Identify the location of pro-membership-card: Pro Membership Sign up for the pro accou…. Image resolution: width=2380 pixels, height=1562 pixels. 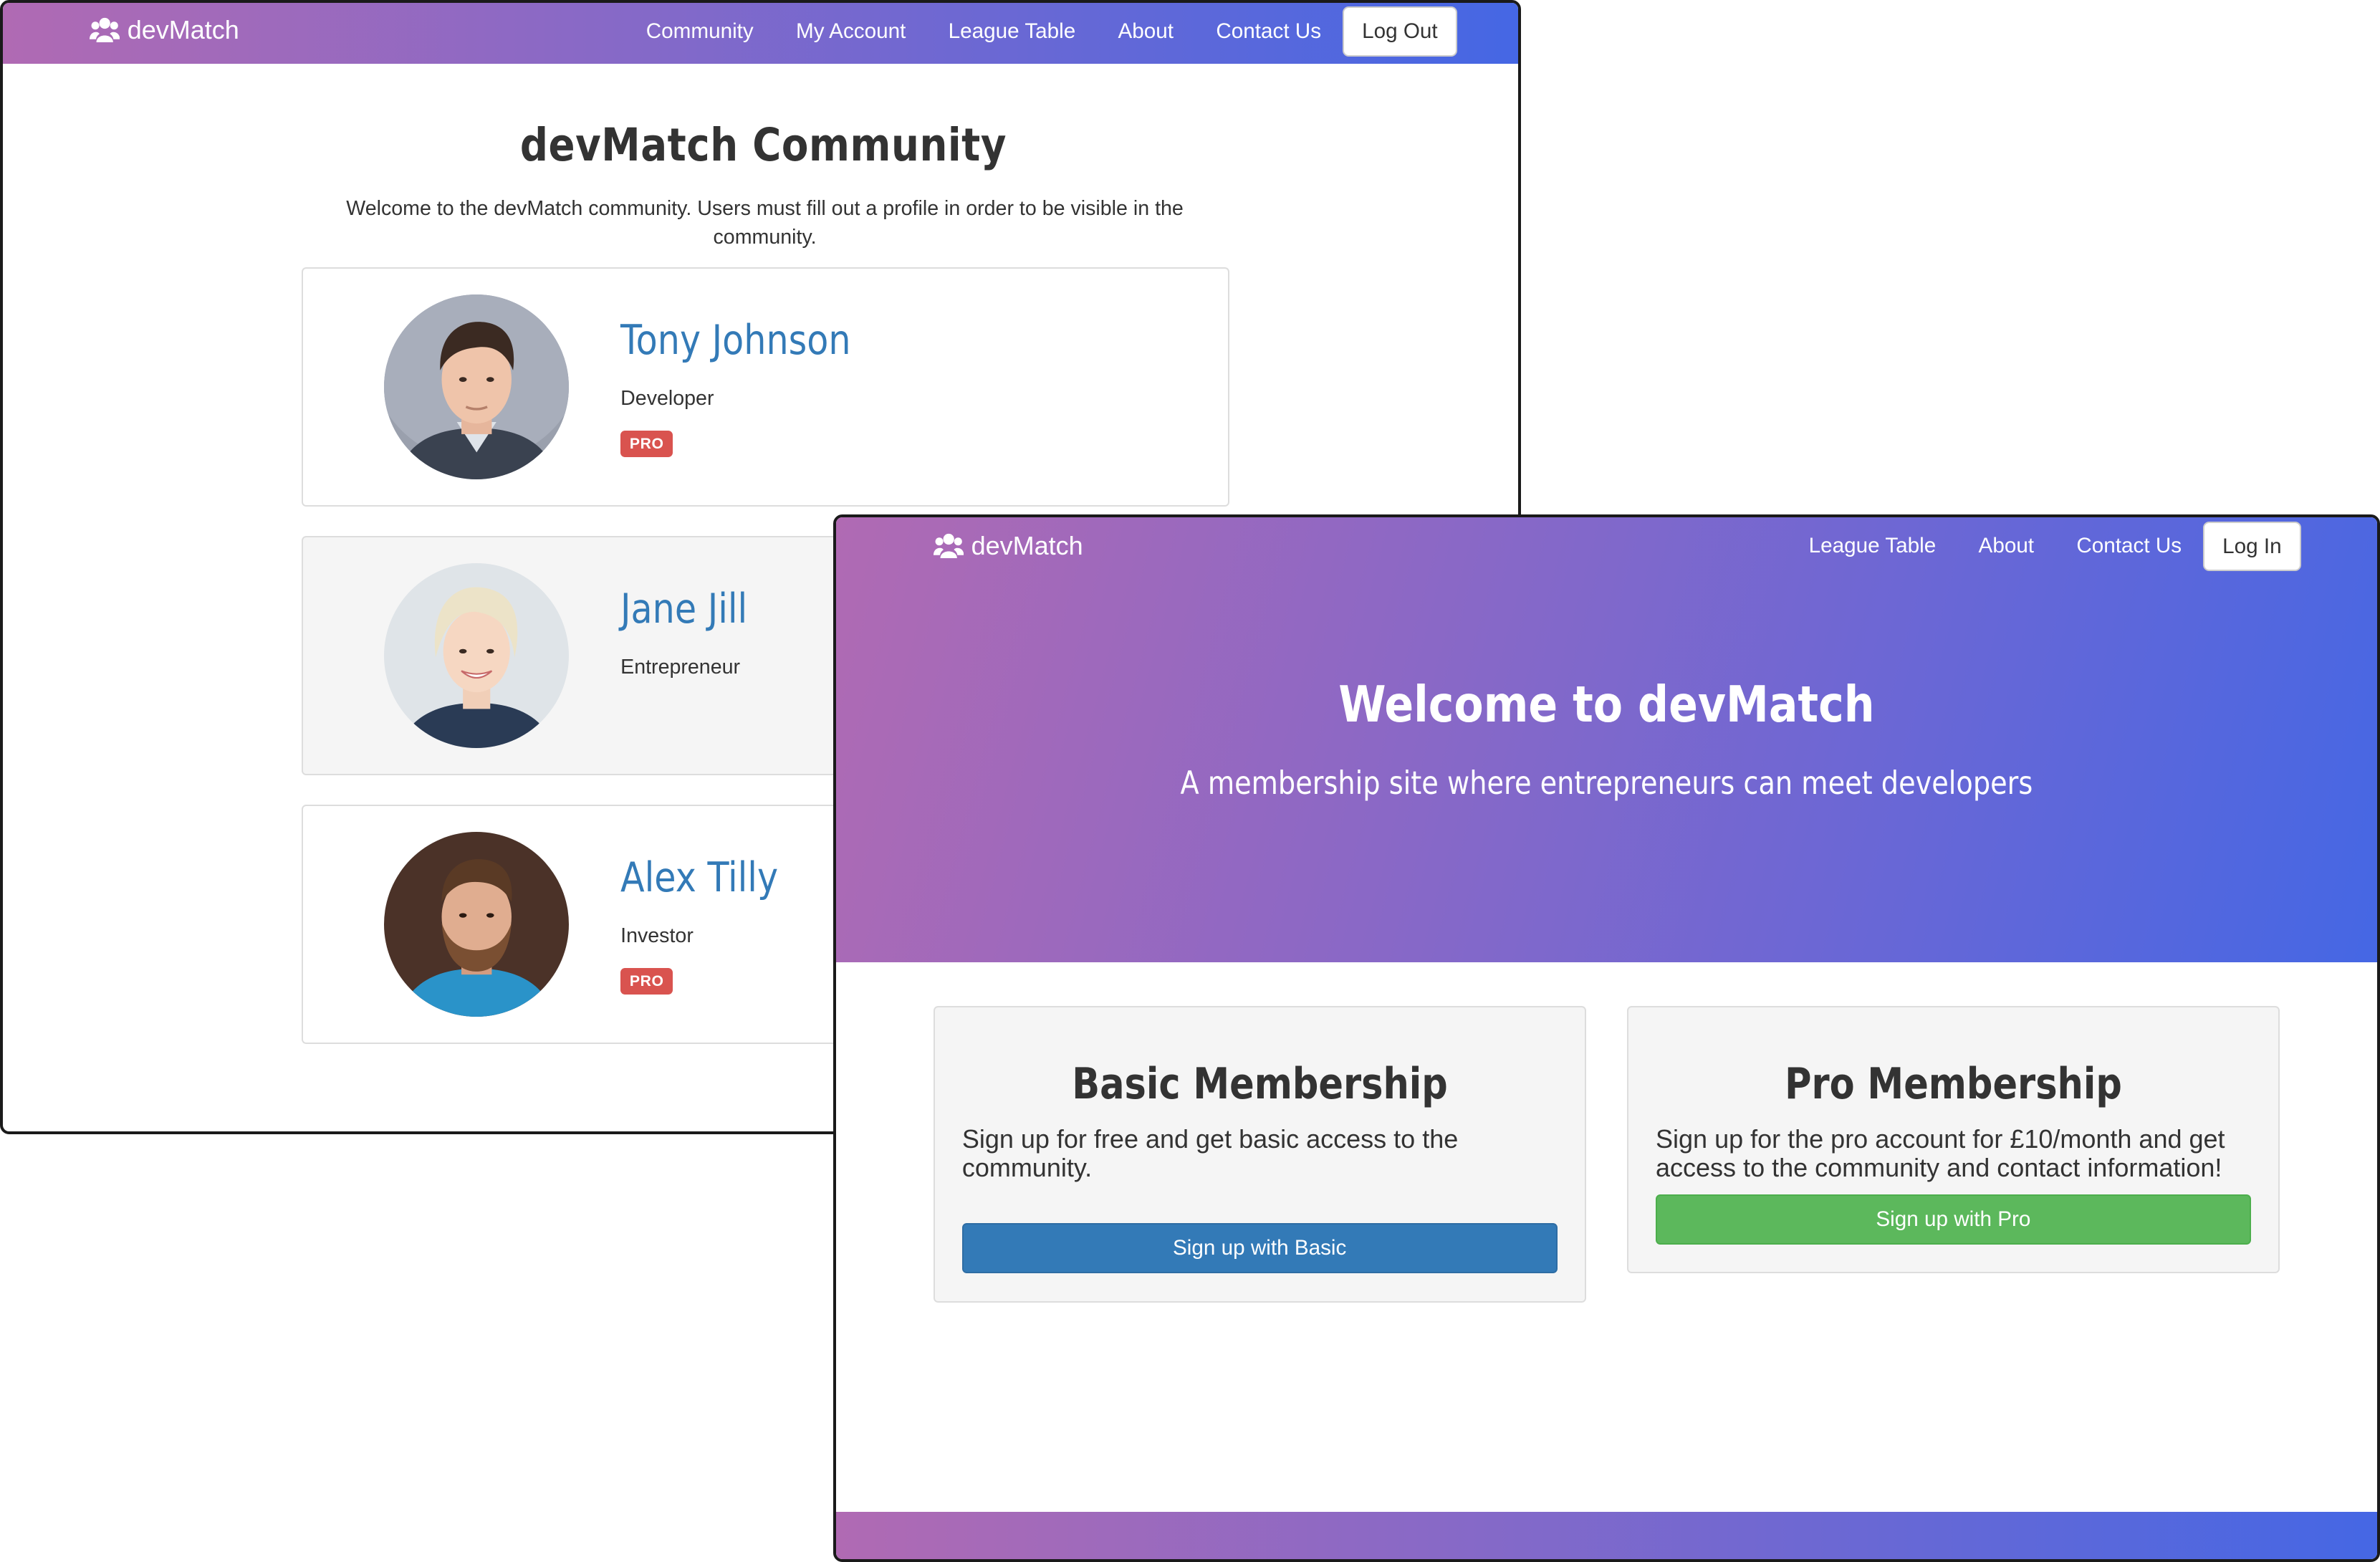
(1953, 1140).